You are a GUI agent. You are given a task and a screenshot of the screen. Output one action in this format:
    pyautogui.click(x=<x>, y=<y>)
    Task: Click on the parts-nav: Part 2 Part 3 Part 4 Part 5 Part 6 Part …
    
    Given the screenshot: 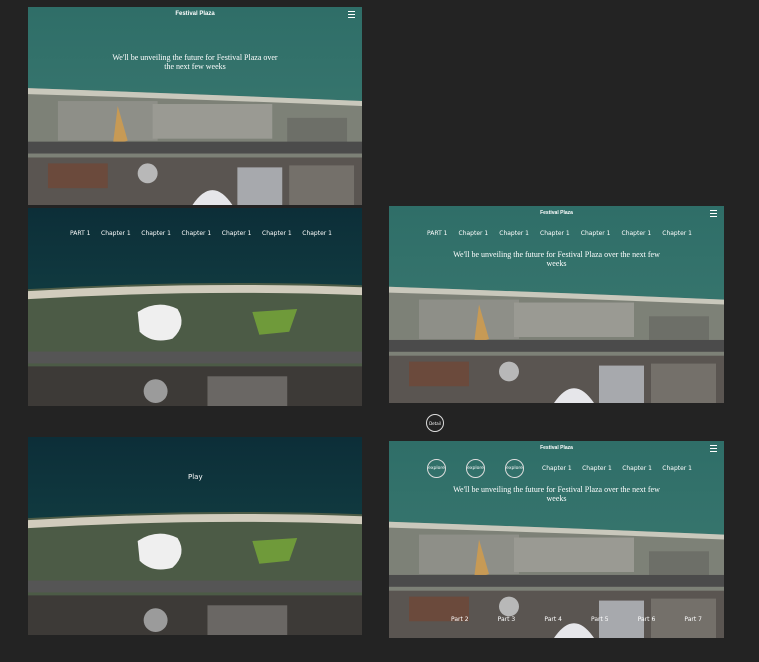 What is the action you would take?
    pyautogui.click(x=556, y=619)
    